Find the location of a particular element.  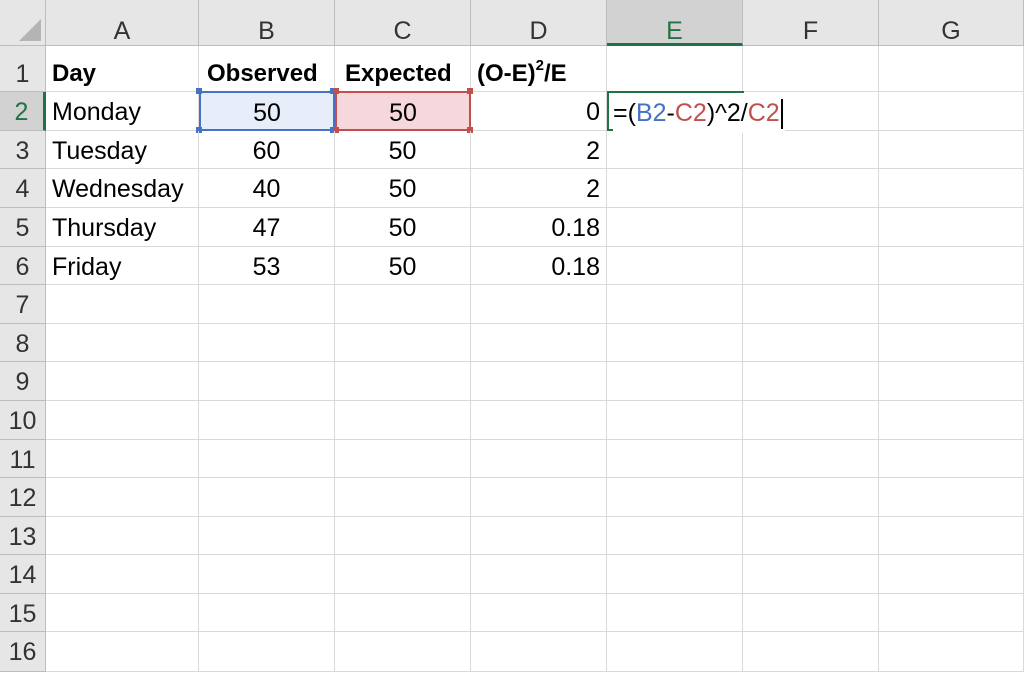

cell-f4 is located at coordinates (811, 188).